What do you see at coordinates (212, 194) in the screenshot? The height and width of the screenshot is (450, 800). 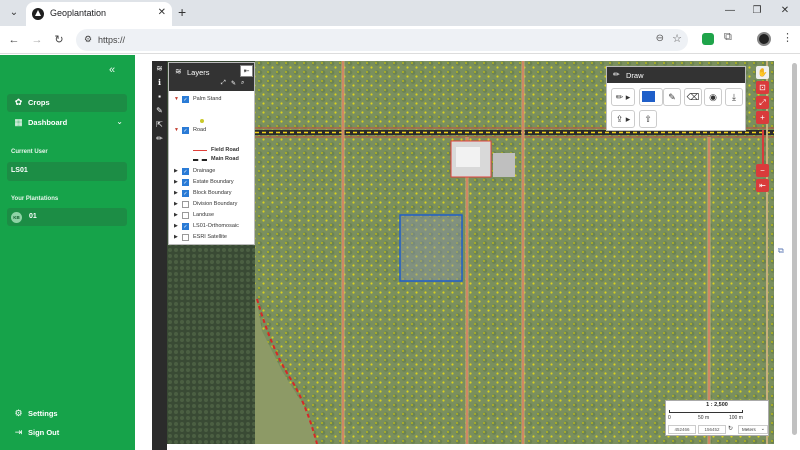 I see `layer-block-boundary: ▶ ✓ Block Boundary` at bounding box center [212, 194].